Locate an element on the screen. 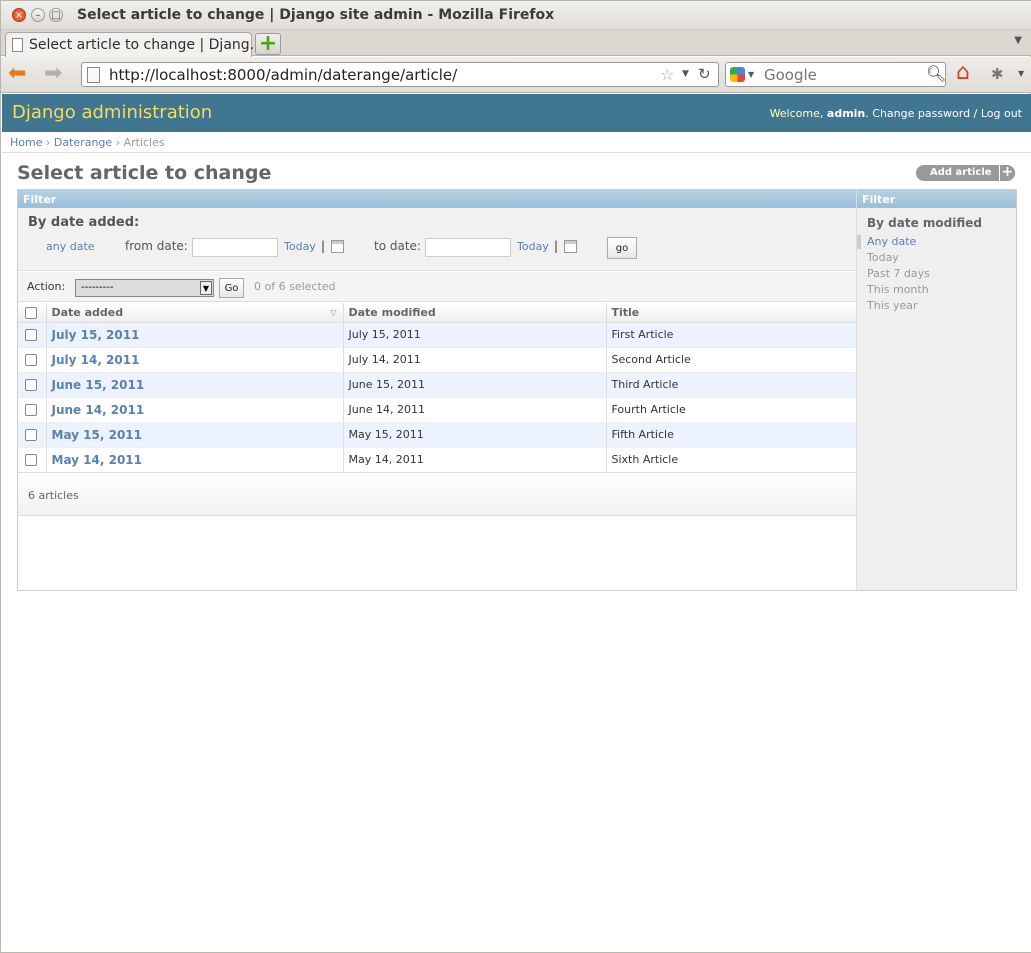  action-select: --------- ▼ is located at coordinates (144, 288).